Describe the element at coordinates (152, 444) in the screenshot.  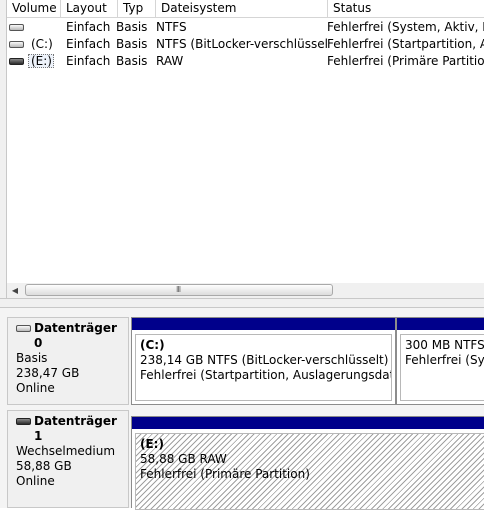
I see `partition-label: (E:)` at that location.